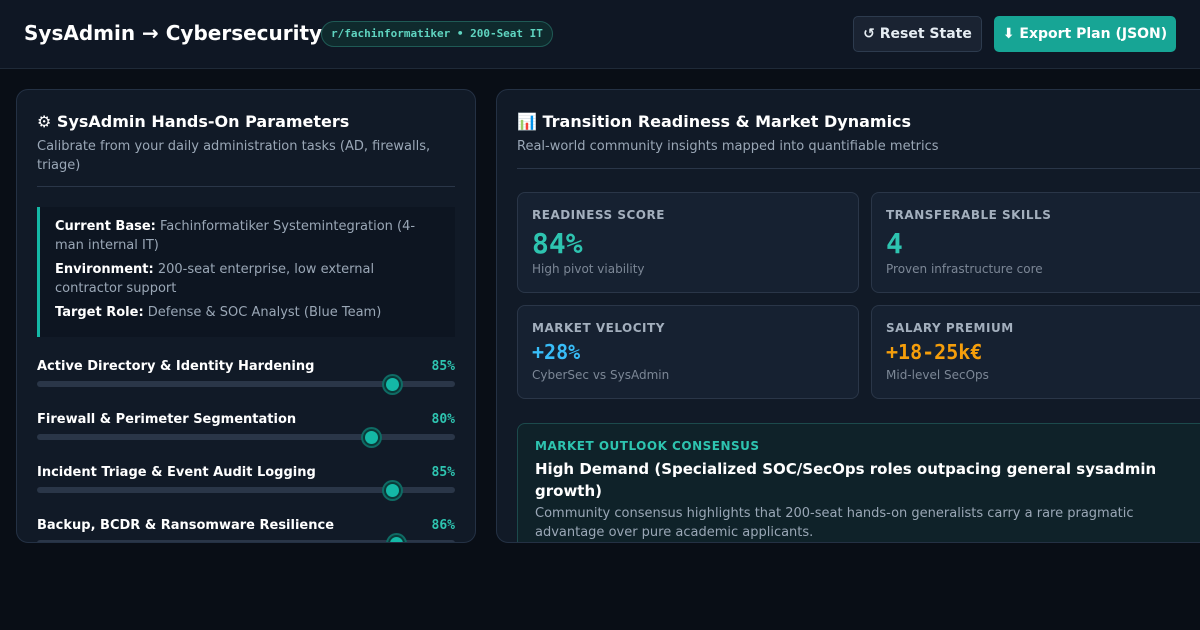 The height and width of the screenshot is (630, 1200). I want to click on parameter-backup-bcdr: Backup, BCDR & Ransomware Resilience 86%, so click(246, 530).